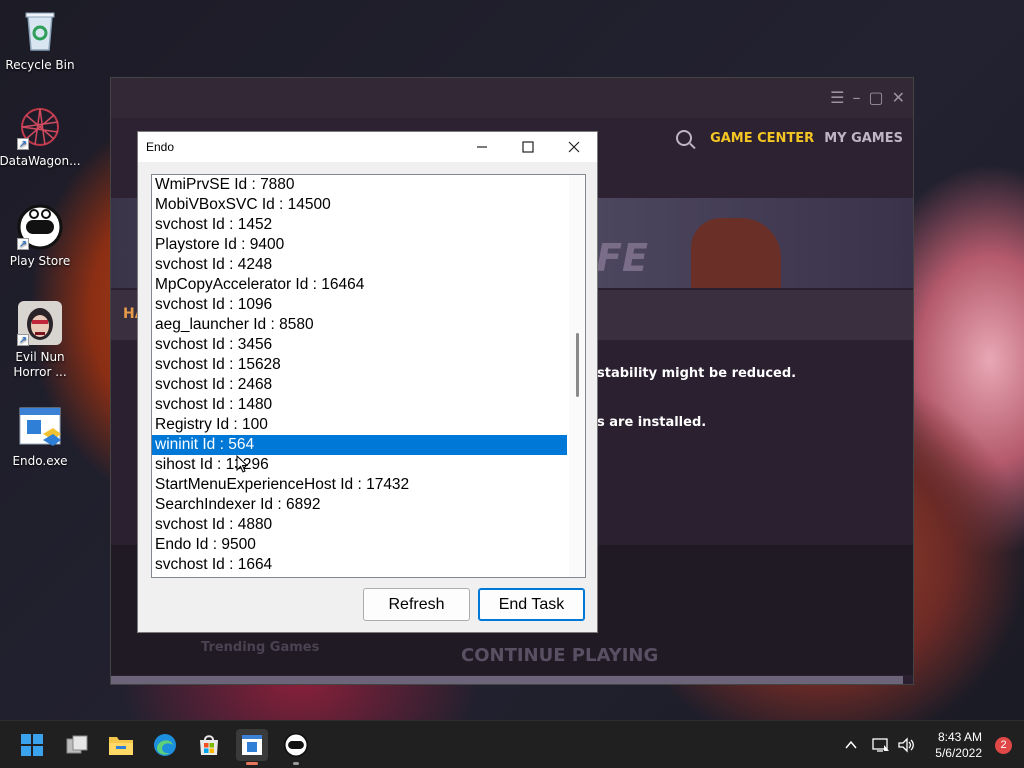  What do you see at coordinates (359, 285) in the screenshot?
I see `list-item: MpCopyAccelerator Id : 16464` at bounding box center [359, 285].